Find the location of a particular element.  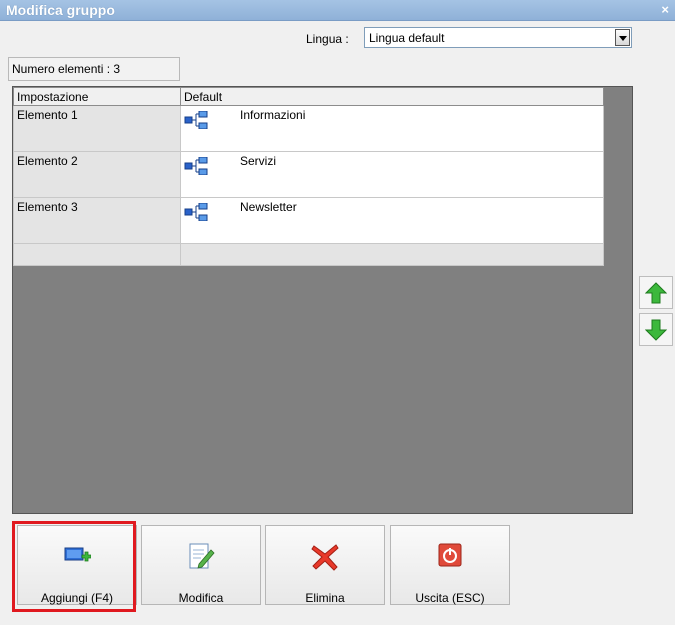

table-header-row: Impostazione Default is located at coordinates (308, 96).